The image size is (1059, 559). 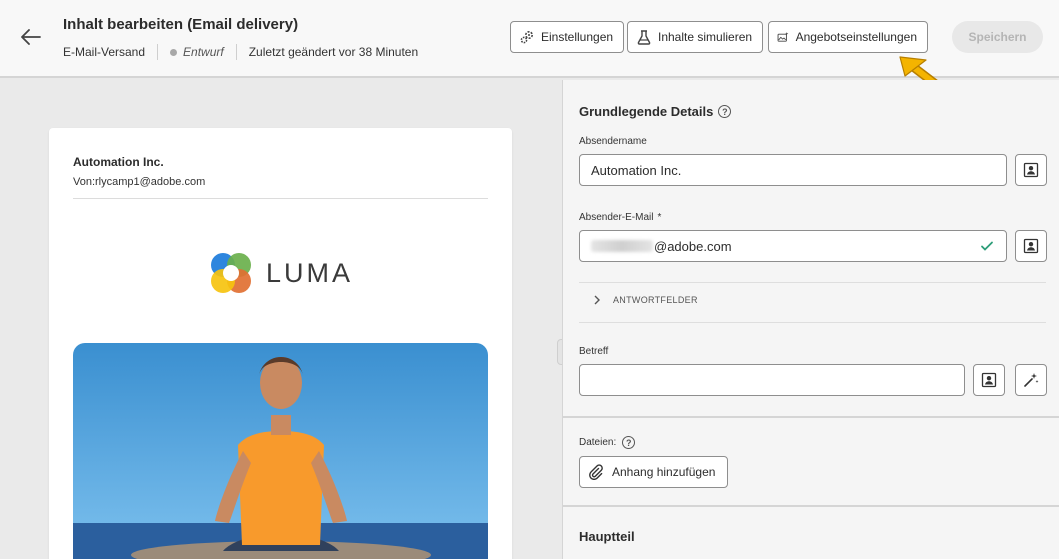 I want to click on basic-details-heading: Grundlegende Details ?, so click(x=655, y=111).